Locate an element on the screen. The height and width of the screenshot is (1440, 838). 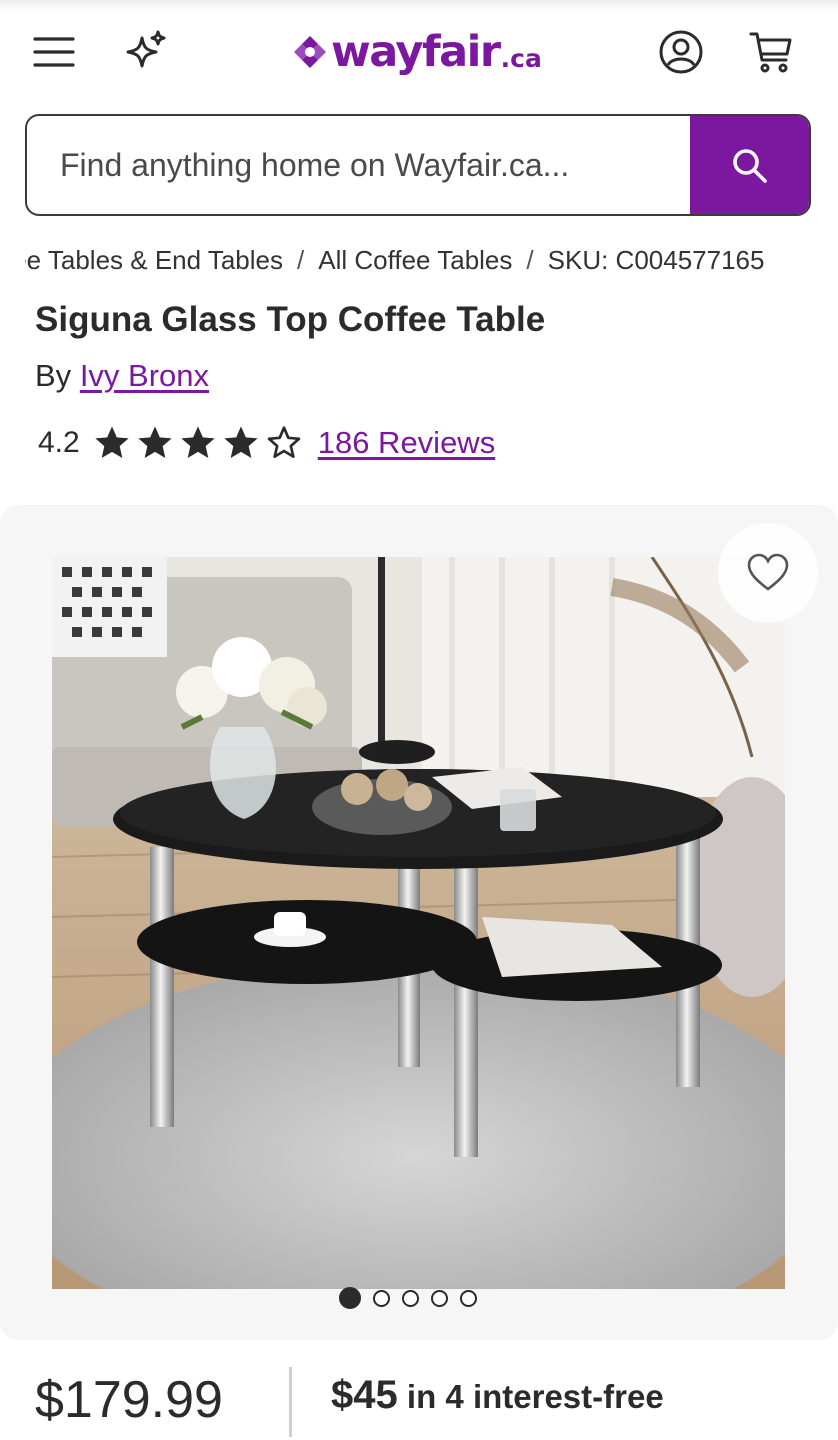
star-empty-icon is located at coordinates (284, 442).